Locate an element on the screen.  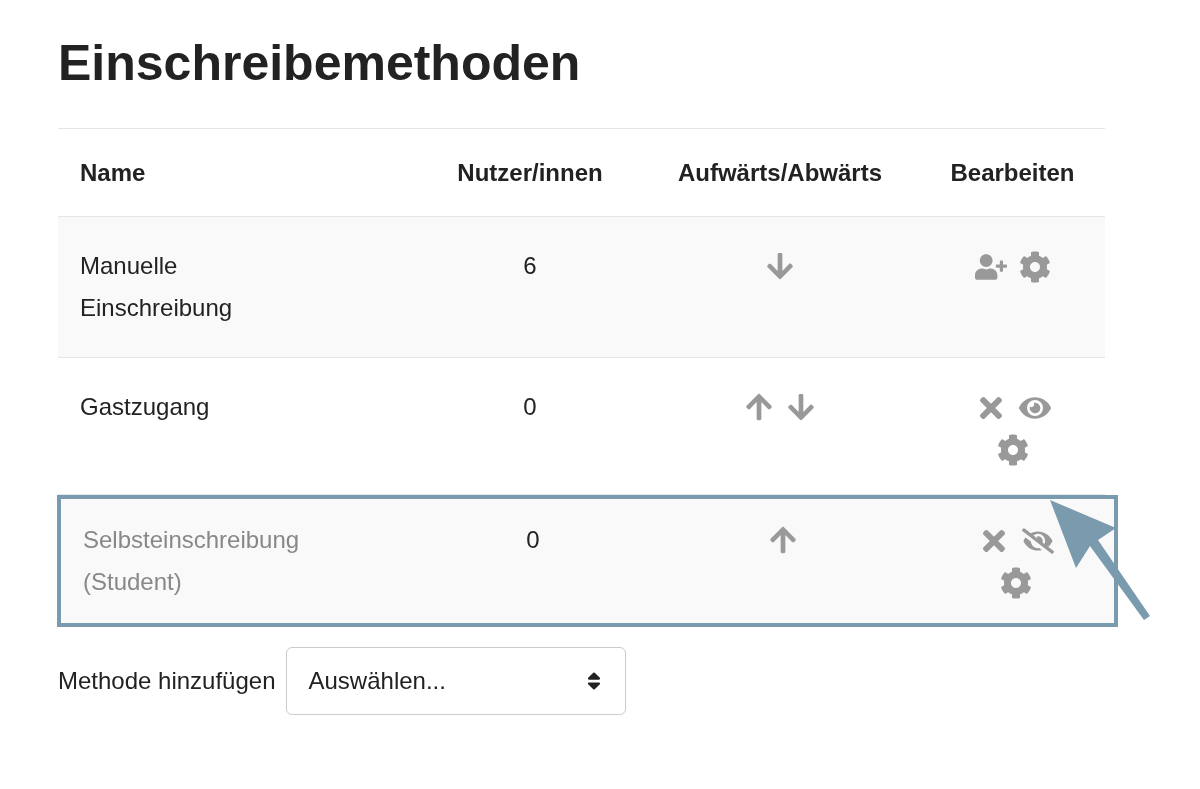
move-up-icon is located at coordinates (759, 407).